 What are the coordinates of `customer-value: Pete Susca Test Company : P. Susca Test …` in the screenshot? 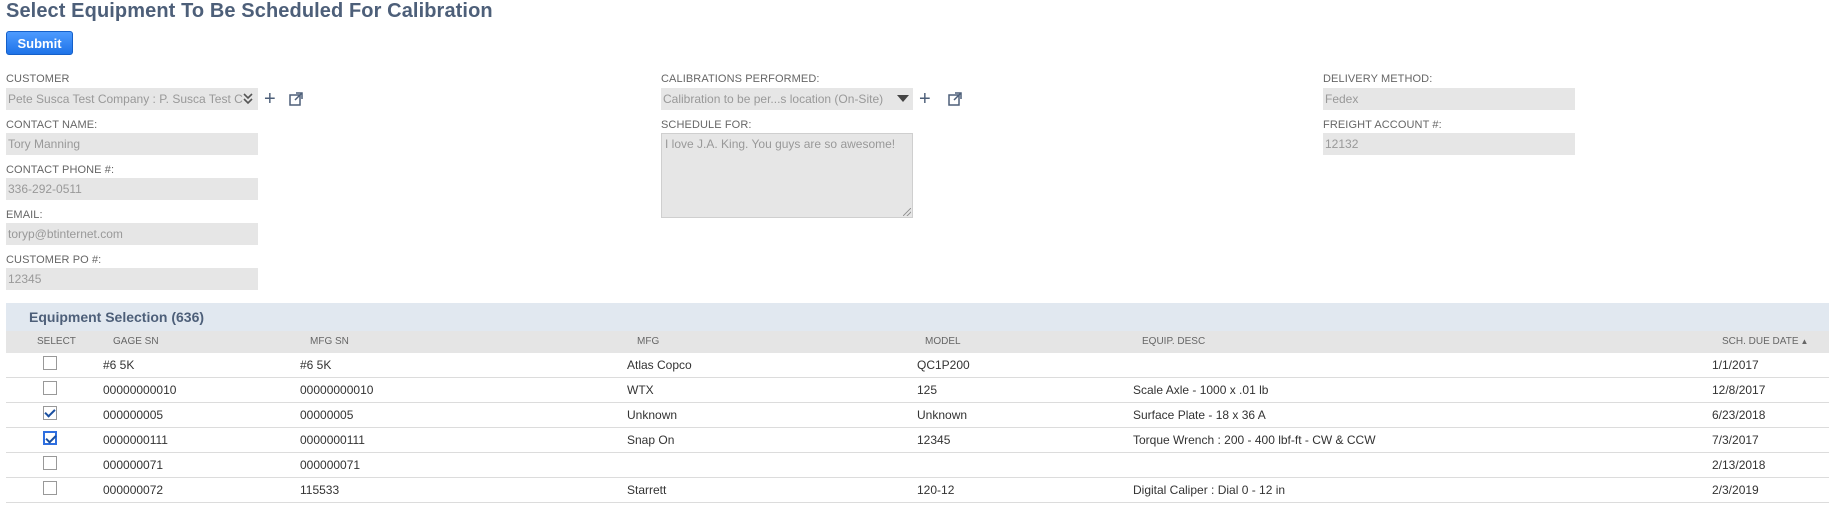 It's located at (125, 99).